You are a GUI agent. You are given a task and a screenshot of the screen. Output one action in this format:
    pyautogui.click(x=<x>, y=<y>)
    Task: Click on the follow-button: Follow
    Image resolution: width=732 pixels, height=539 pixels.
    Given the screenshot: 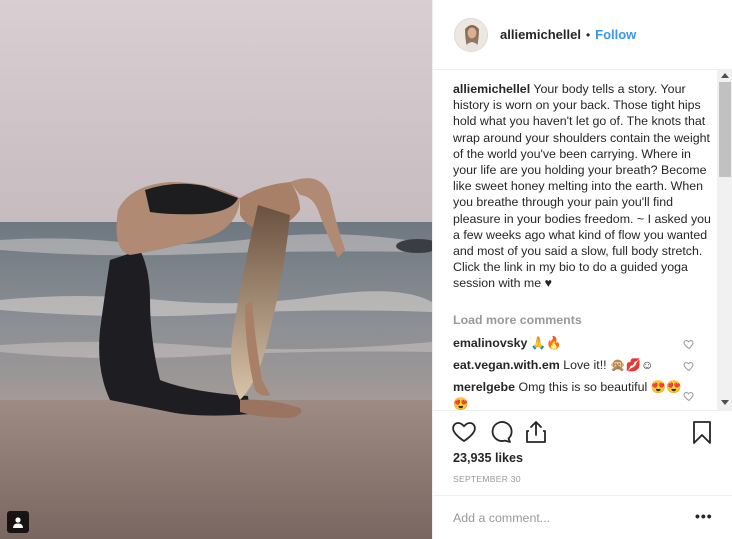 What is the action you would take?
    pyautogui.click(x=615, y=34)
    